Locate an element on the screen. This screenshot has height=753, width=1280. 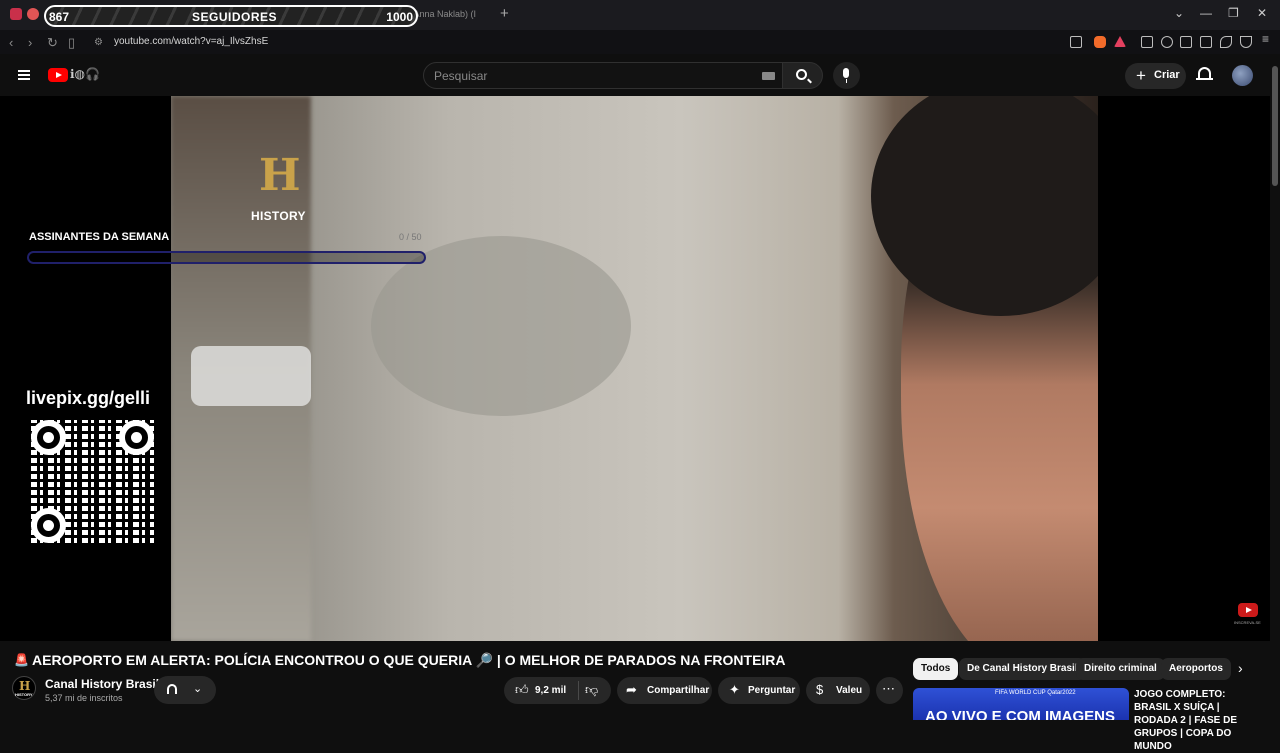
record-tab-icon is located at coordinates (33, 14).